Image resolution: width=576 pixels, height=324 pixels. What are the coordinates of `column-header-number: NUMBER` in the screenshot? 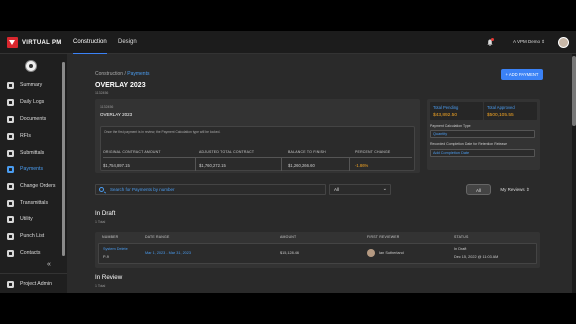 It's located at (110, 237).